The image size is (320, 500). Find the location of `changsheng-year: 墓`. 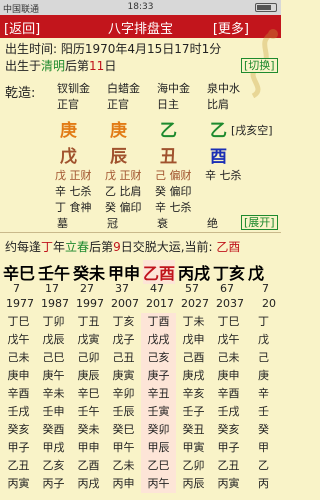

changsheng-year: 墓 is located at coordinates (62, 223).